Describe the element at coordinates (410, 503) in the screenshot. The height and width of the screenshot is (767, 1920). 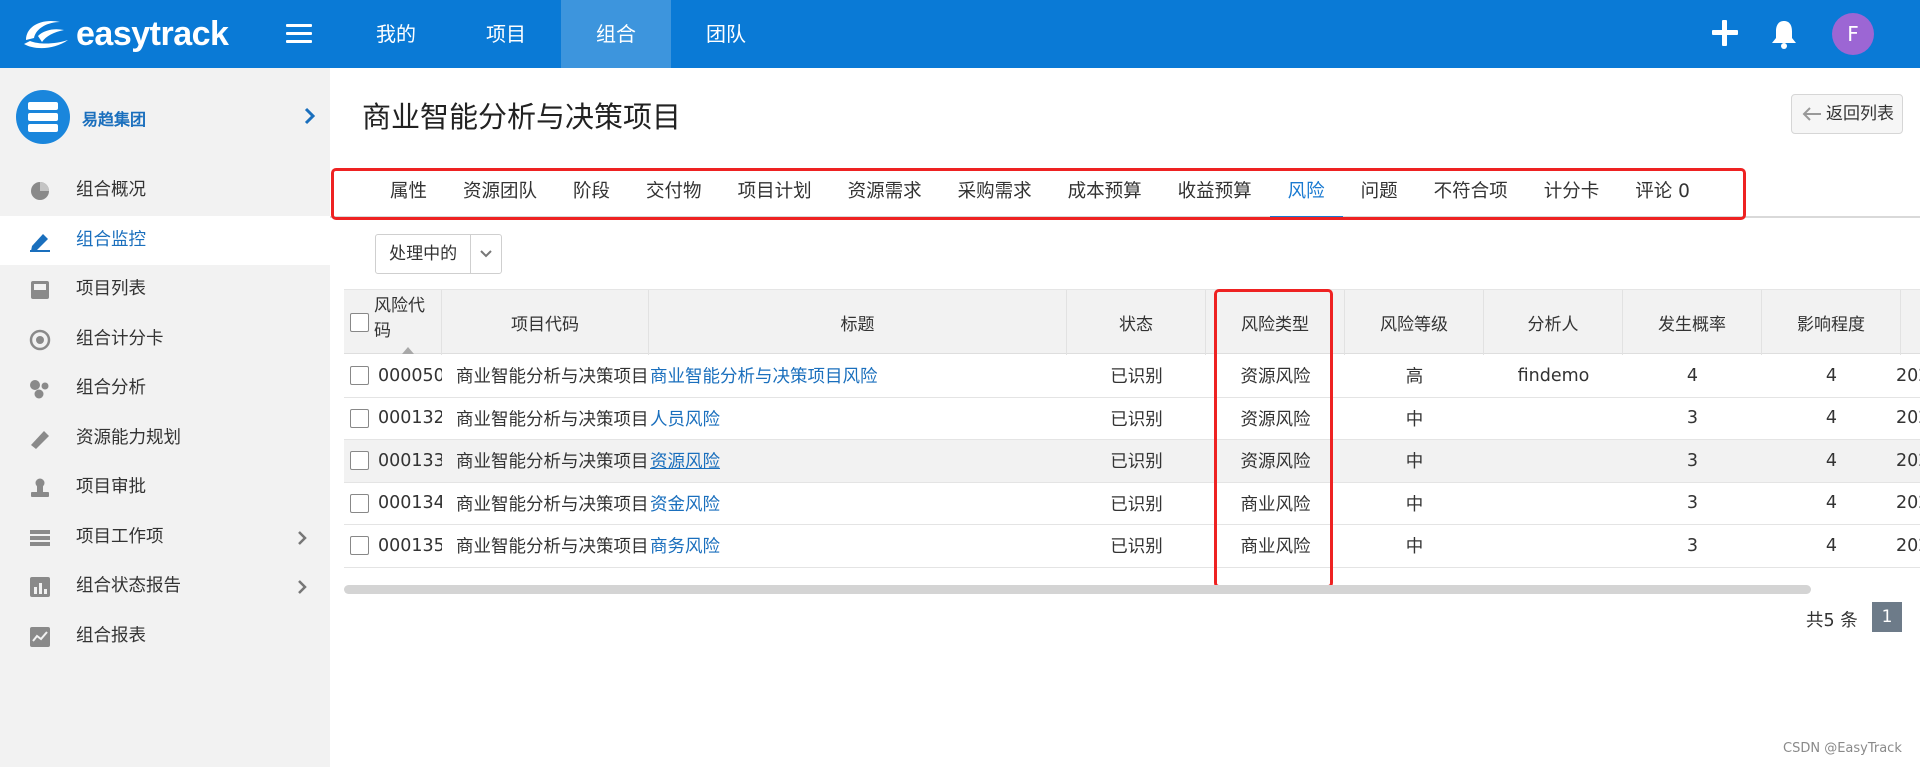
I see `risk-code: 000134` at that location.